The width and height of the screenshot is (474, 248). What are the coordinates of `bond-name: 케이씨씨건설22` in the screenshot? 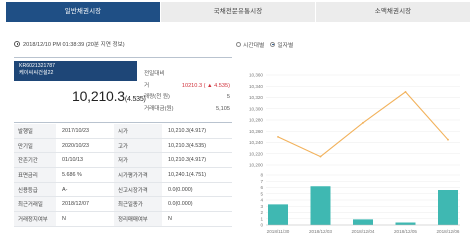 It's located at (36, 73).